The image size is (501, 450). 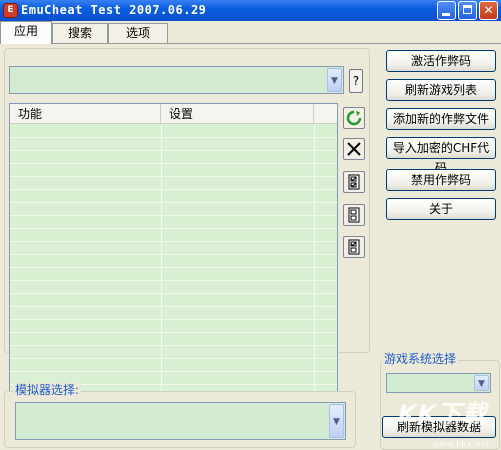 I want to click on import-chf-button: 导入加密的CHF代码, so click(x=441, y=156).